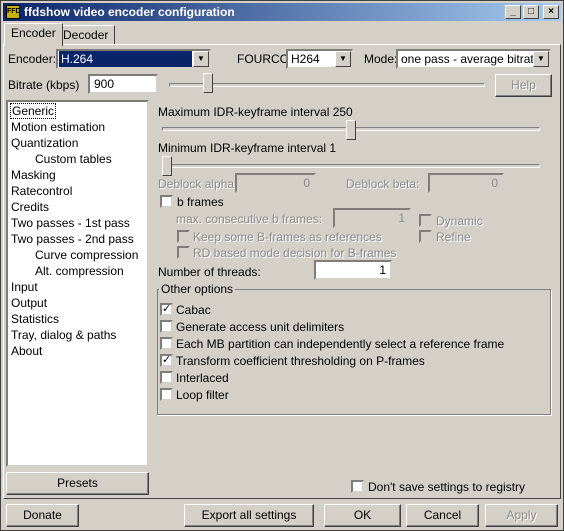 The height and width of the screenshot is (531, 564). What do you see at coordinates (198, 184) in the screenshot?
I see `deblock-alpha-label: Deblock alpha:` at bounding box center [198, 184].